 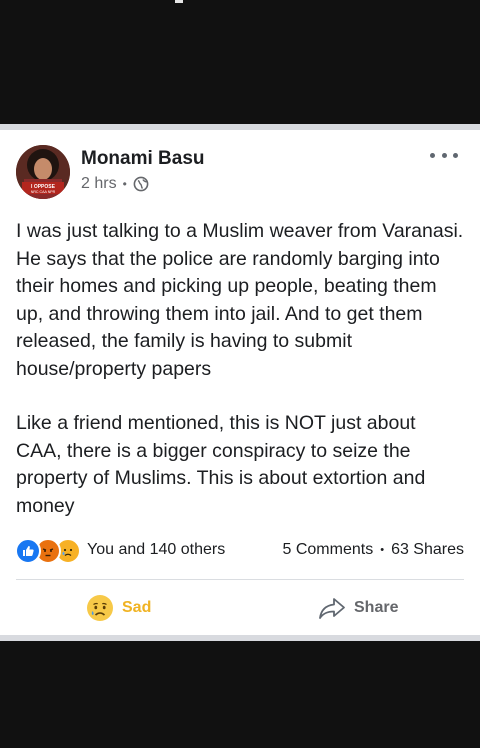 I want to click on share-button: Share, so click(x=358, y=608).